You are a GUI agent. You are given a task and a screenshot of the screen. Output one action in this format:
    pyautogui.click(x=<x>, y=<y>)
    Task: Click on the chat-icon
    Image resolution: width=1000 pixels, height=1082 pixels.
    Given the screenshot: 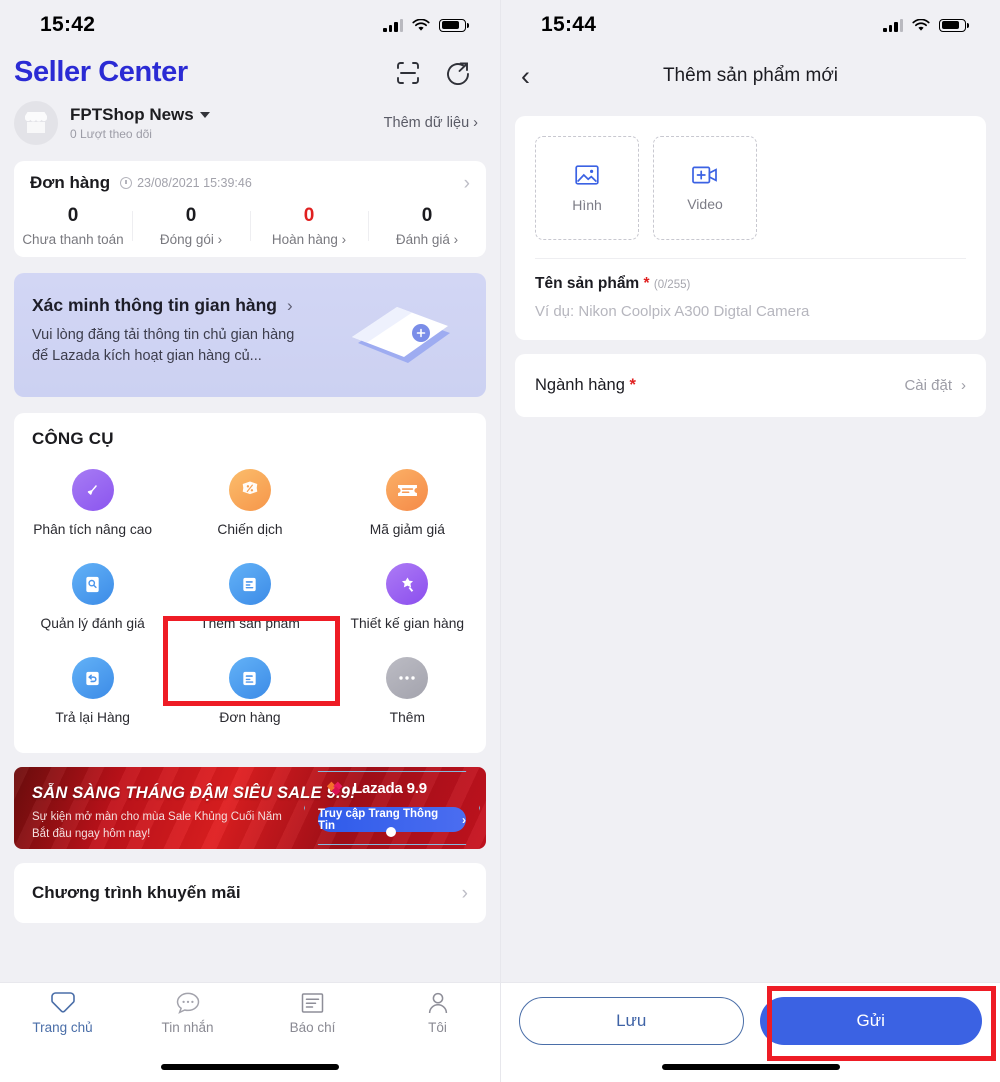 What is the action you would take?
    pyautogui.click(x=187, y=1003)
    